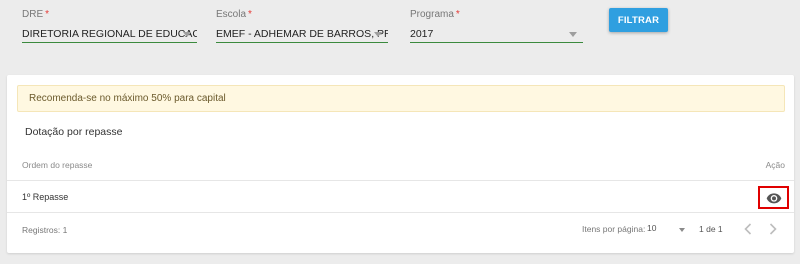  Describe the element at coordinates (667, 230) in the screenshot. I see `items-per-page-select: 10` at that location.